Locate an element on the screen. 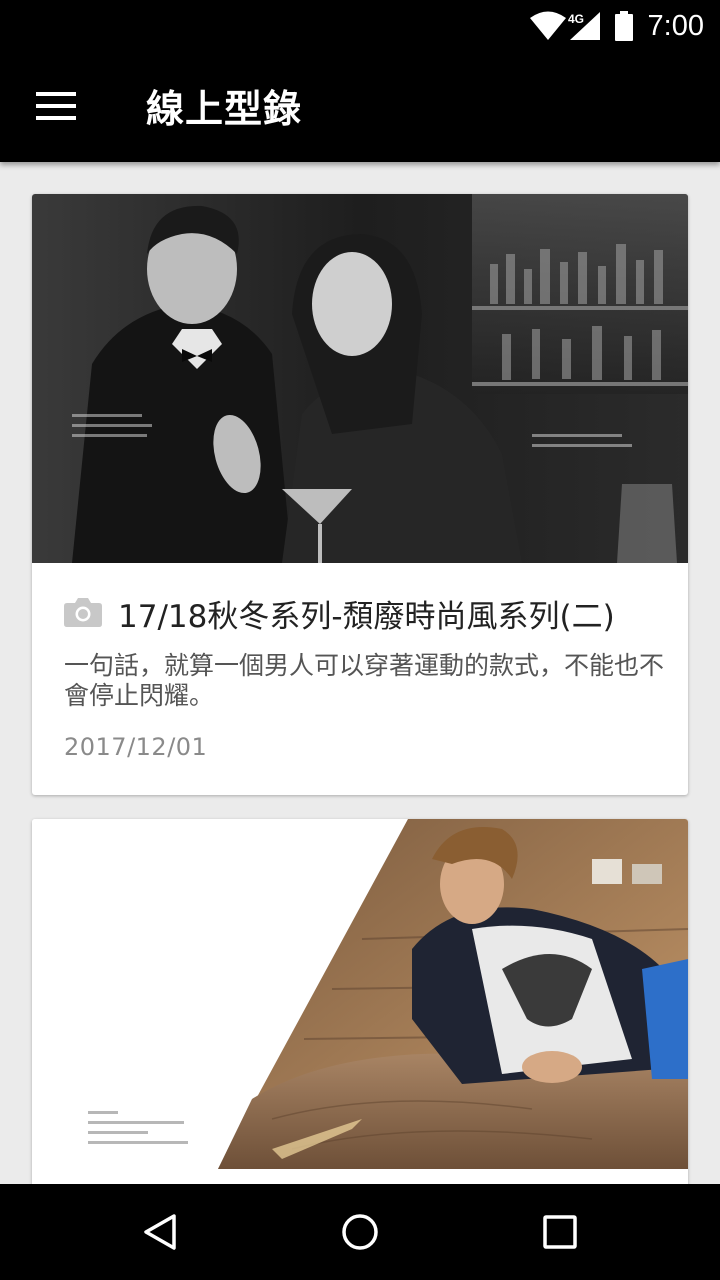  clock: 7:00 is located at coordinates (675, 25).